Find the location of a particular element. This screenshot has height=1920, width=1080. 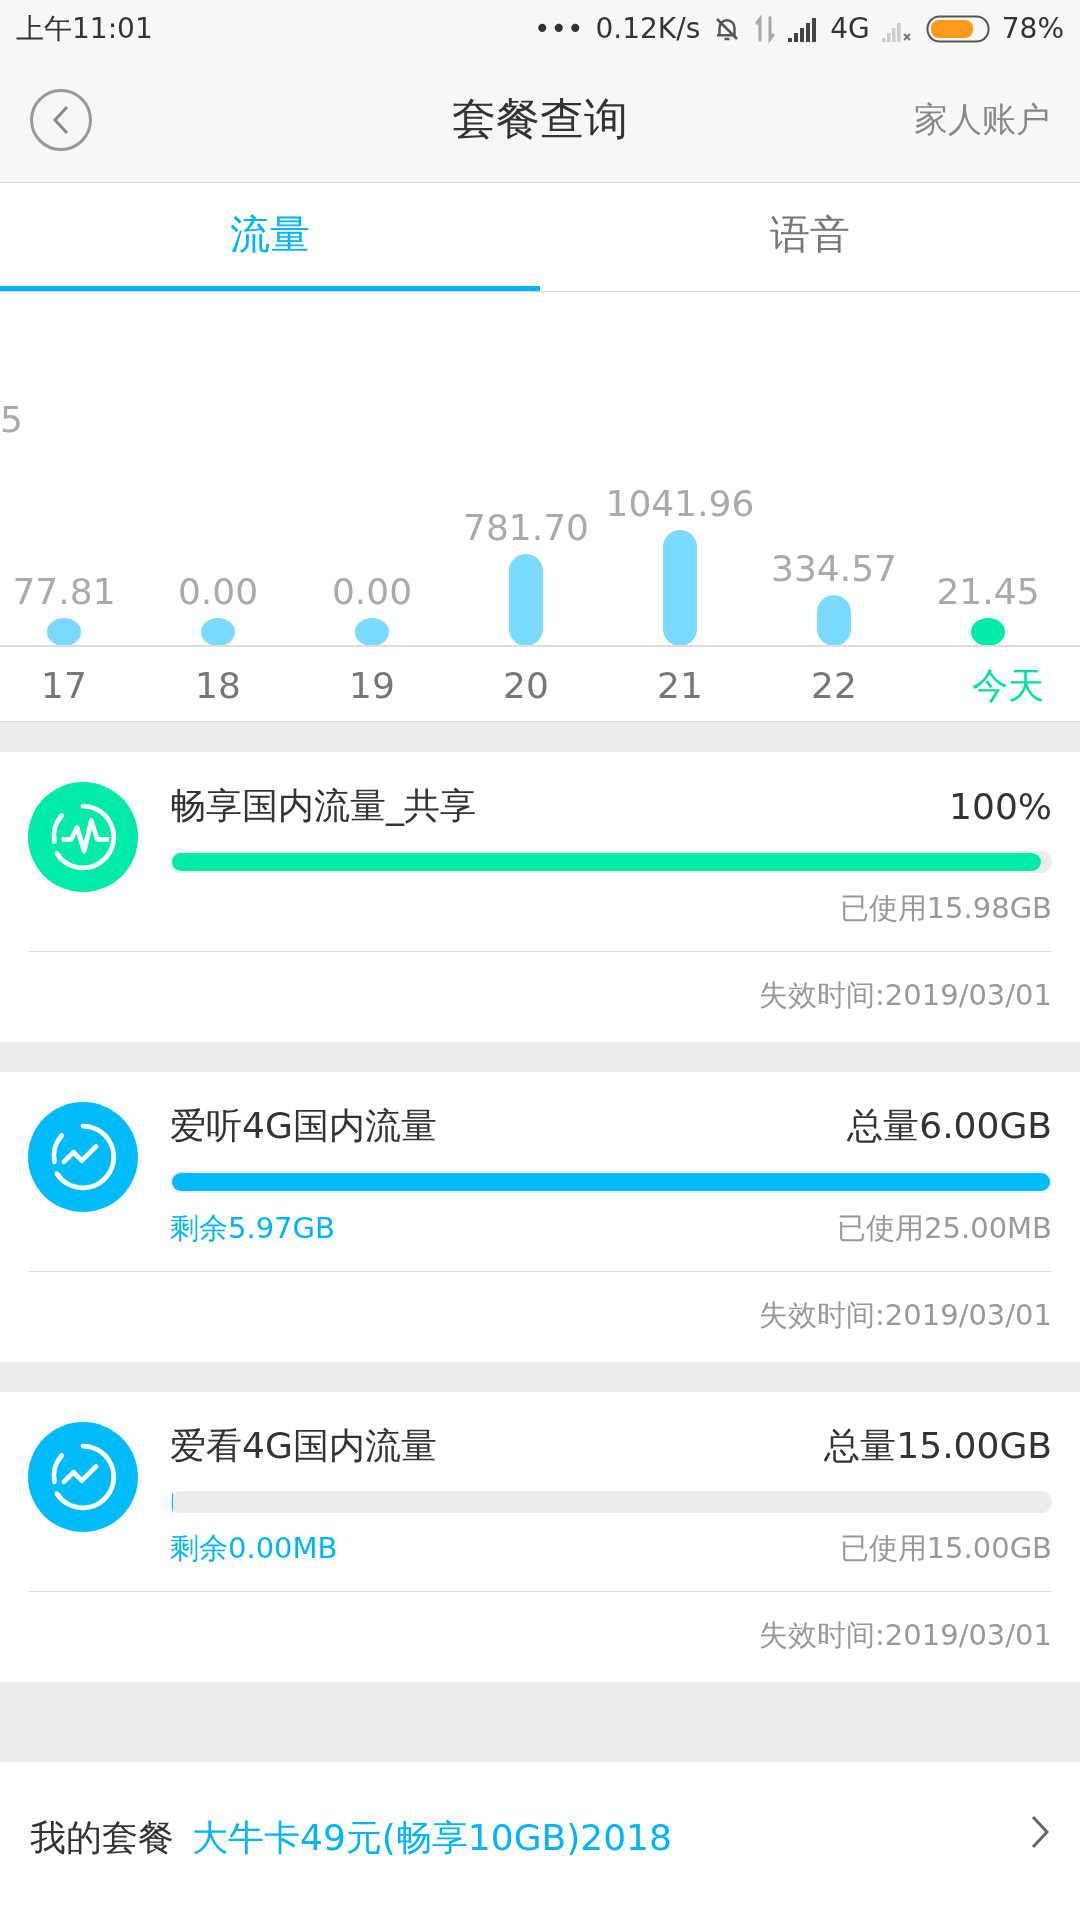

value-label: 1041.96 is located at coordinates (680, 503).